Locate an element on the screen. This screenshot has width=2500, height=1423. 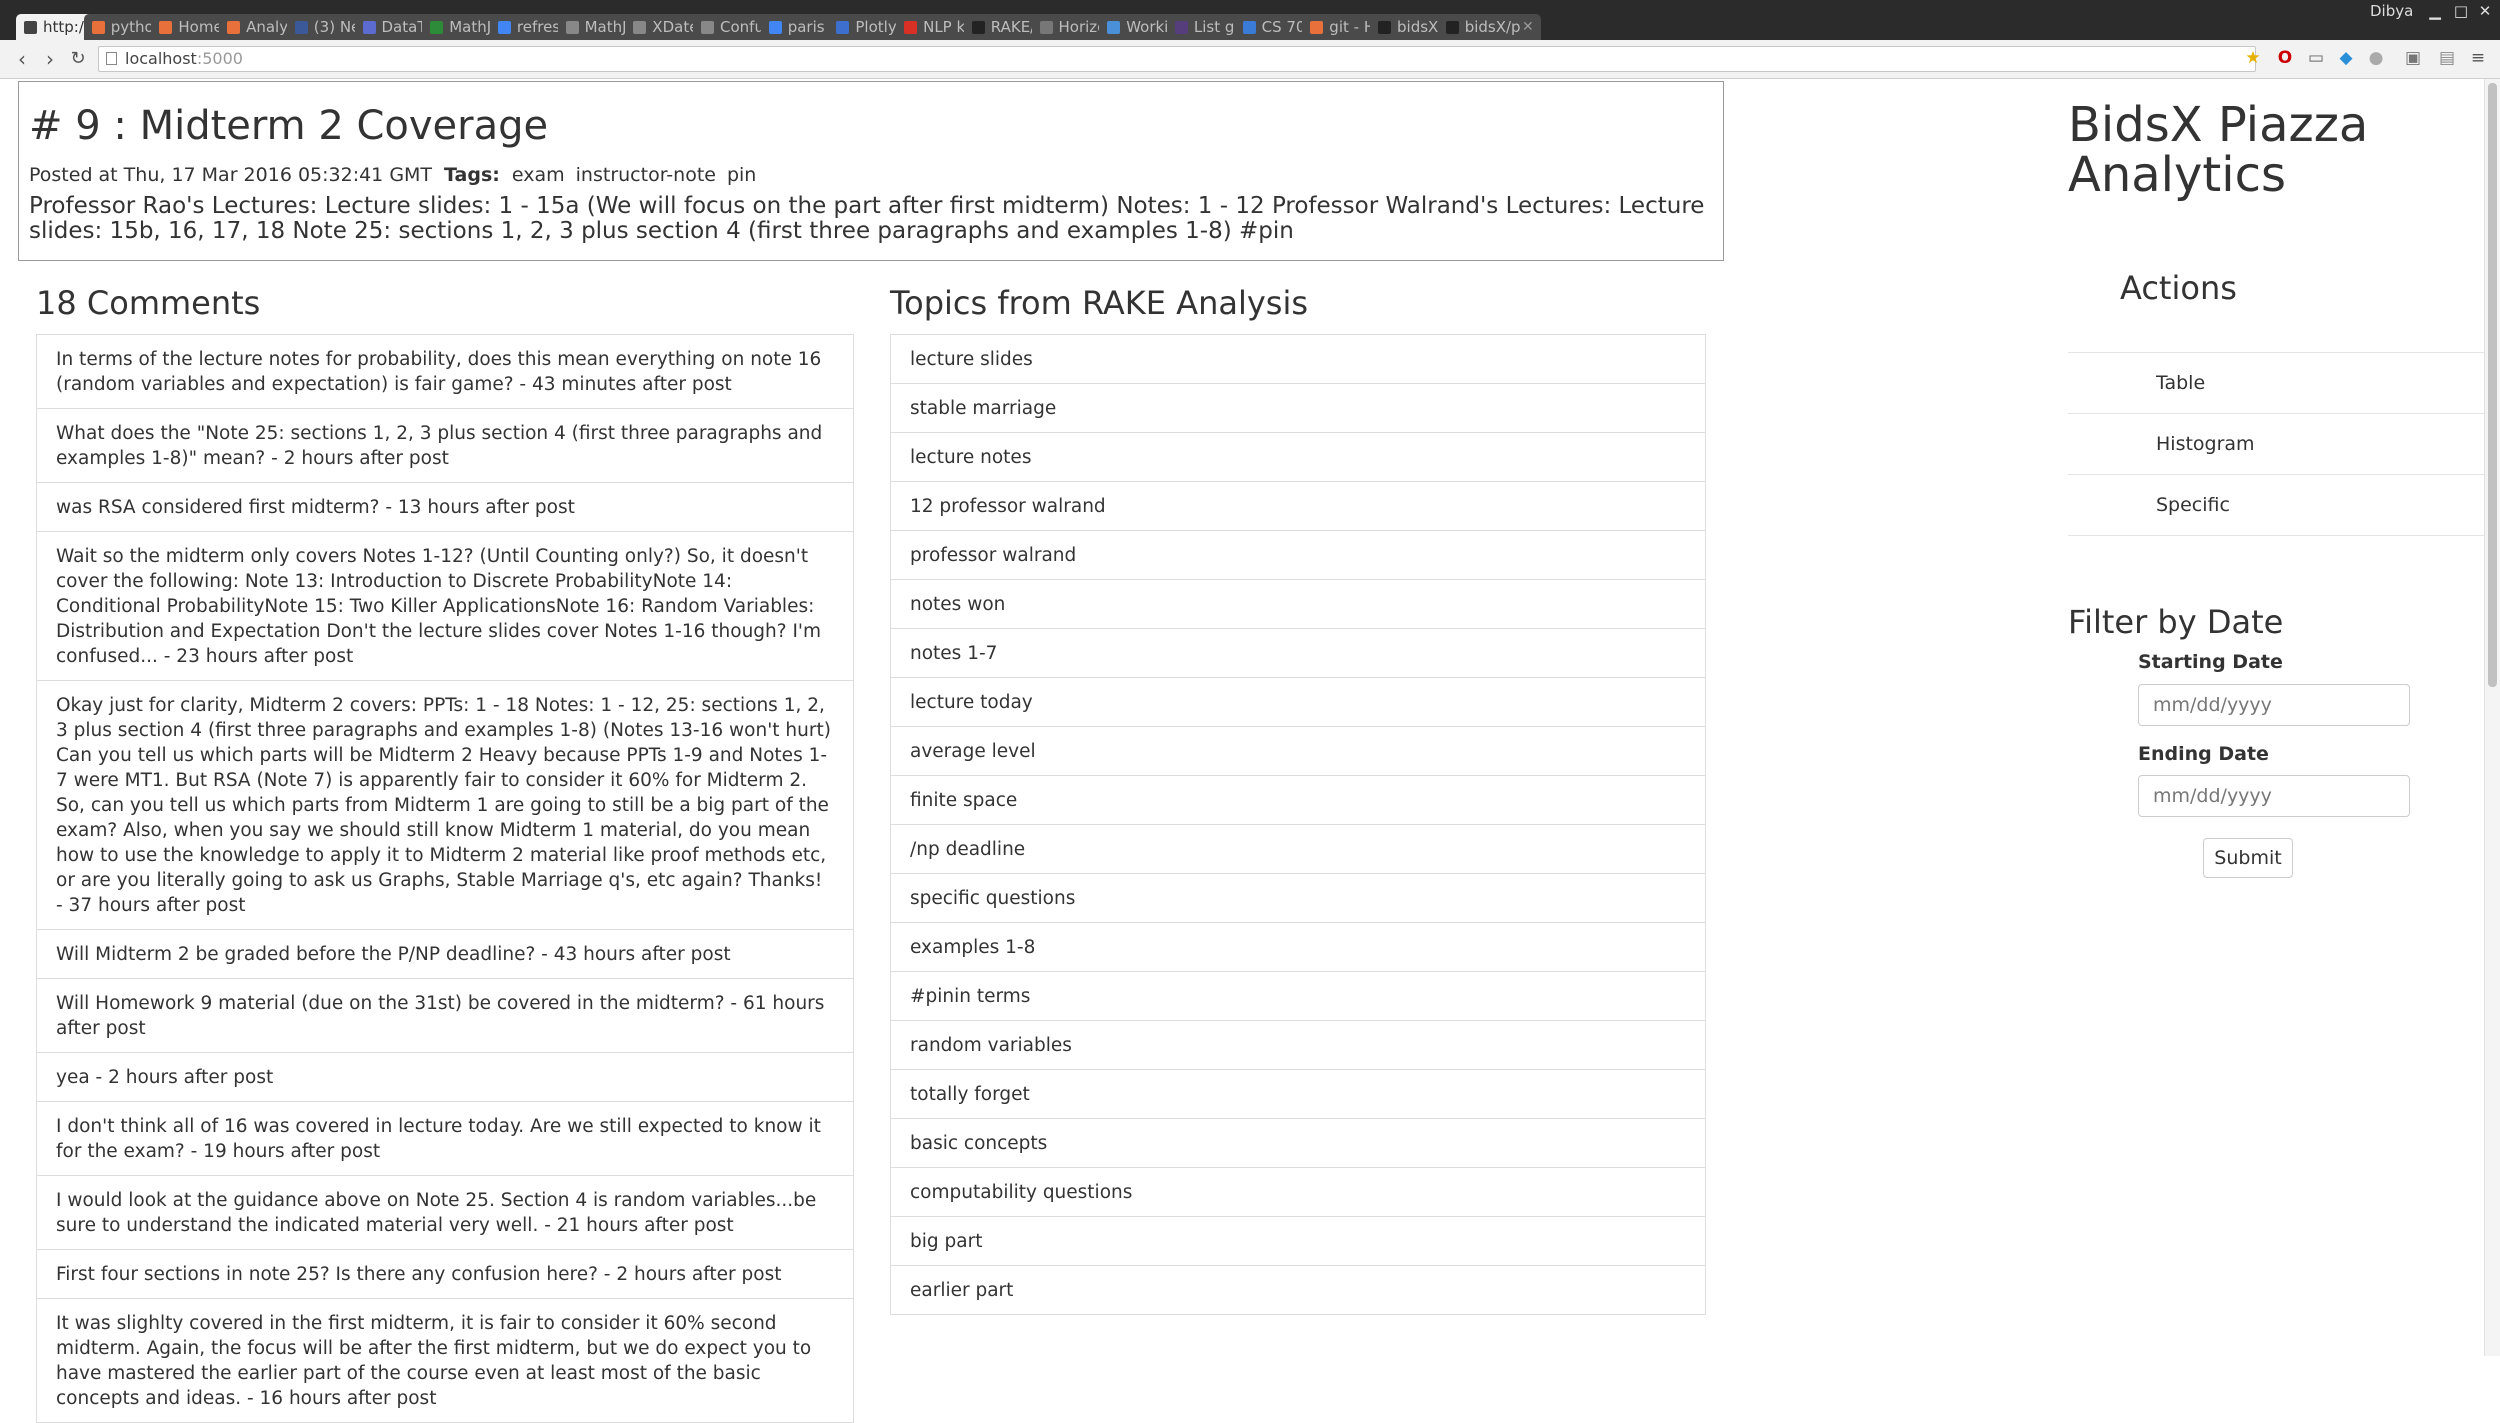
browser-toolbar: ‹ › ↻ localhost:5000 ★ O ▭ ◆ ● ▣ ▤ ≡ is located at coordinates (1250, 59).